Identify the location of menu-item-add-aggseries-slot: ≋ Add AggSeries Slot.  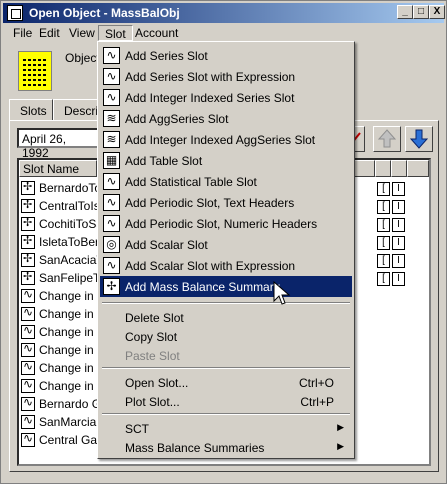
(226, 118).